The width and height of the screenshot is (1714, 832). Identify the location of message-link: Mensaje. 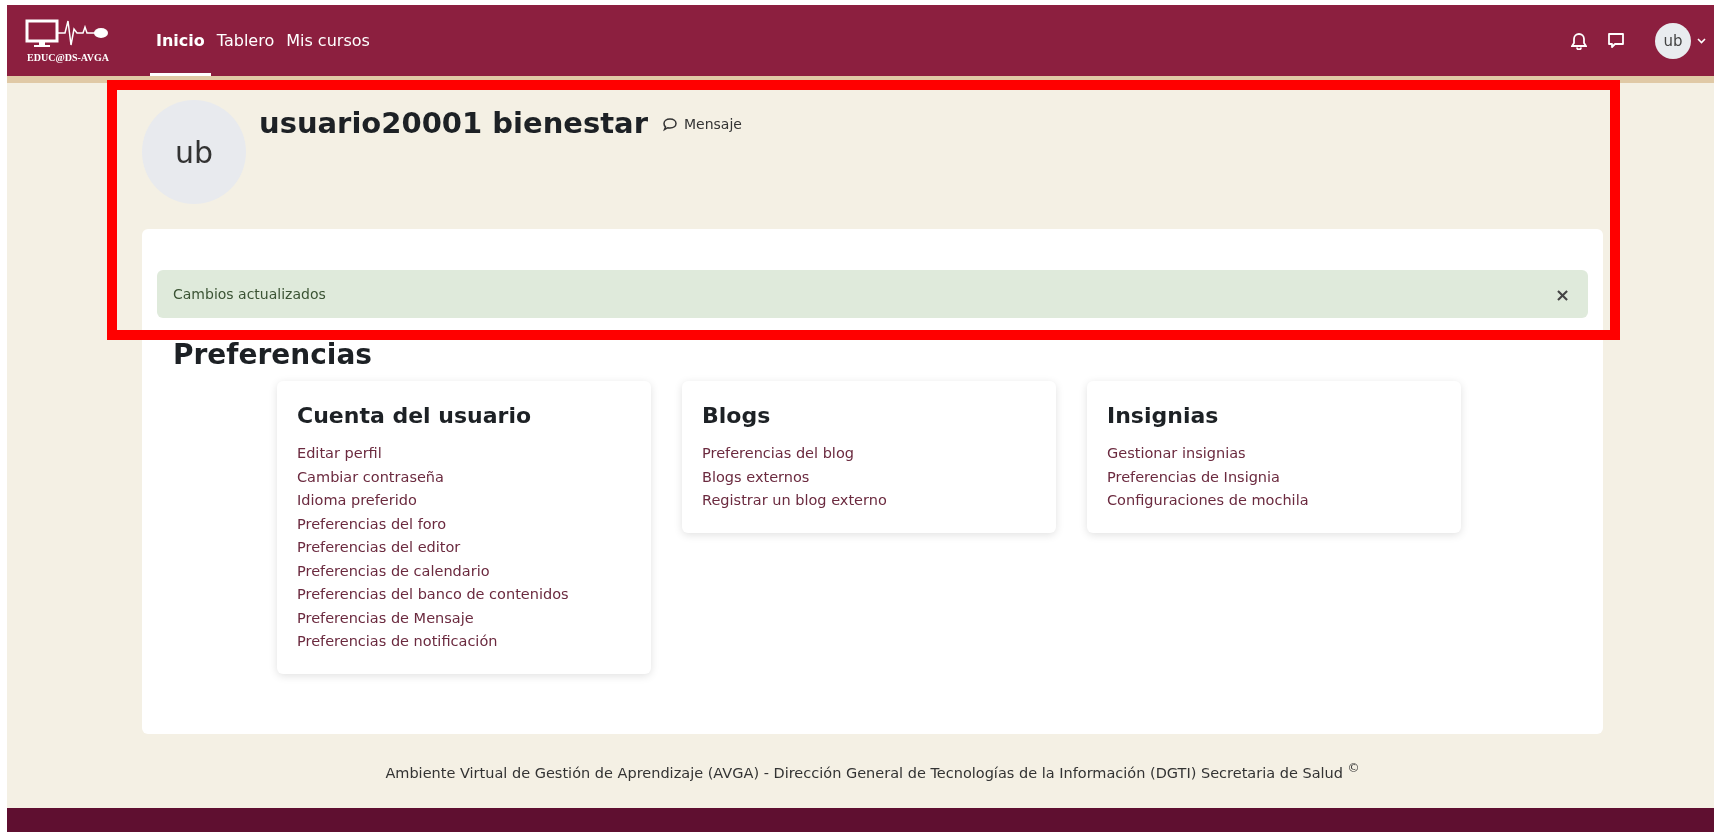
(701, 124).